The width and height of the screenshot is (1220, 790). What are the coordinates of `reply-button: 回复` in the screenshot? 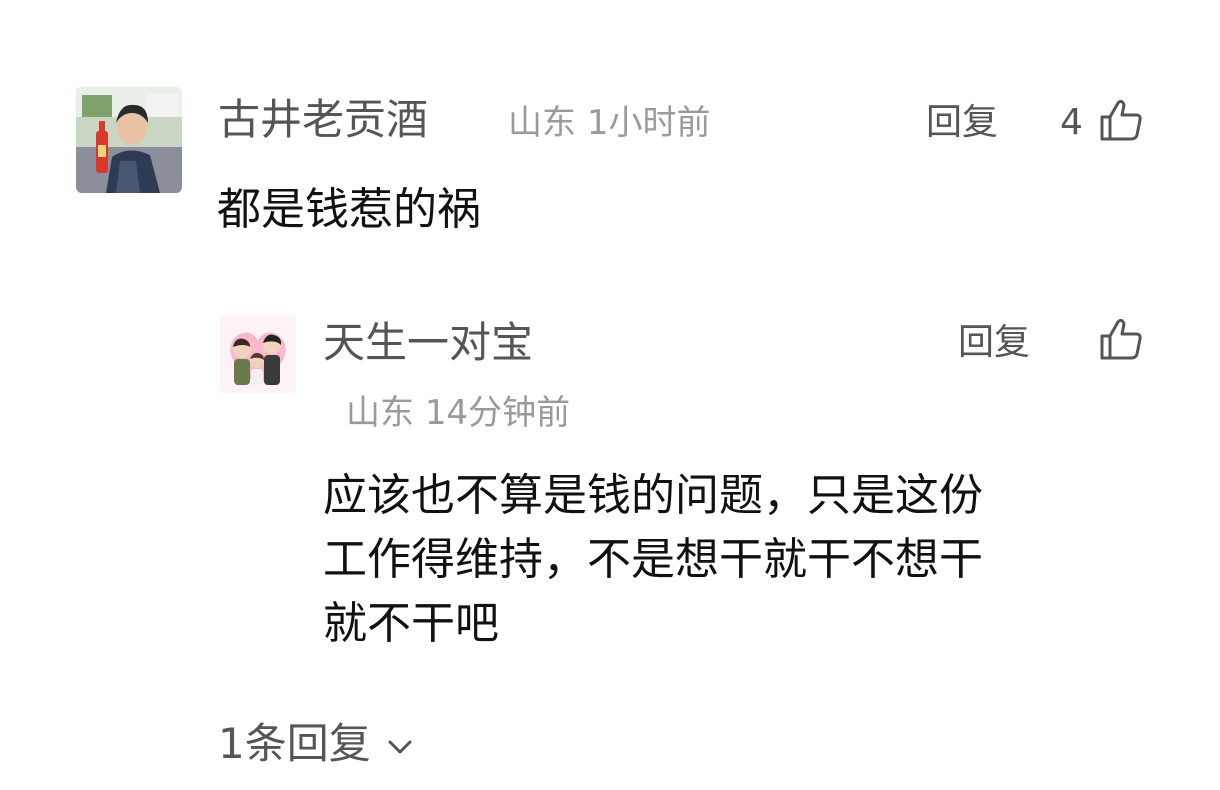 It's located at (962, 123).